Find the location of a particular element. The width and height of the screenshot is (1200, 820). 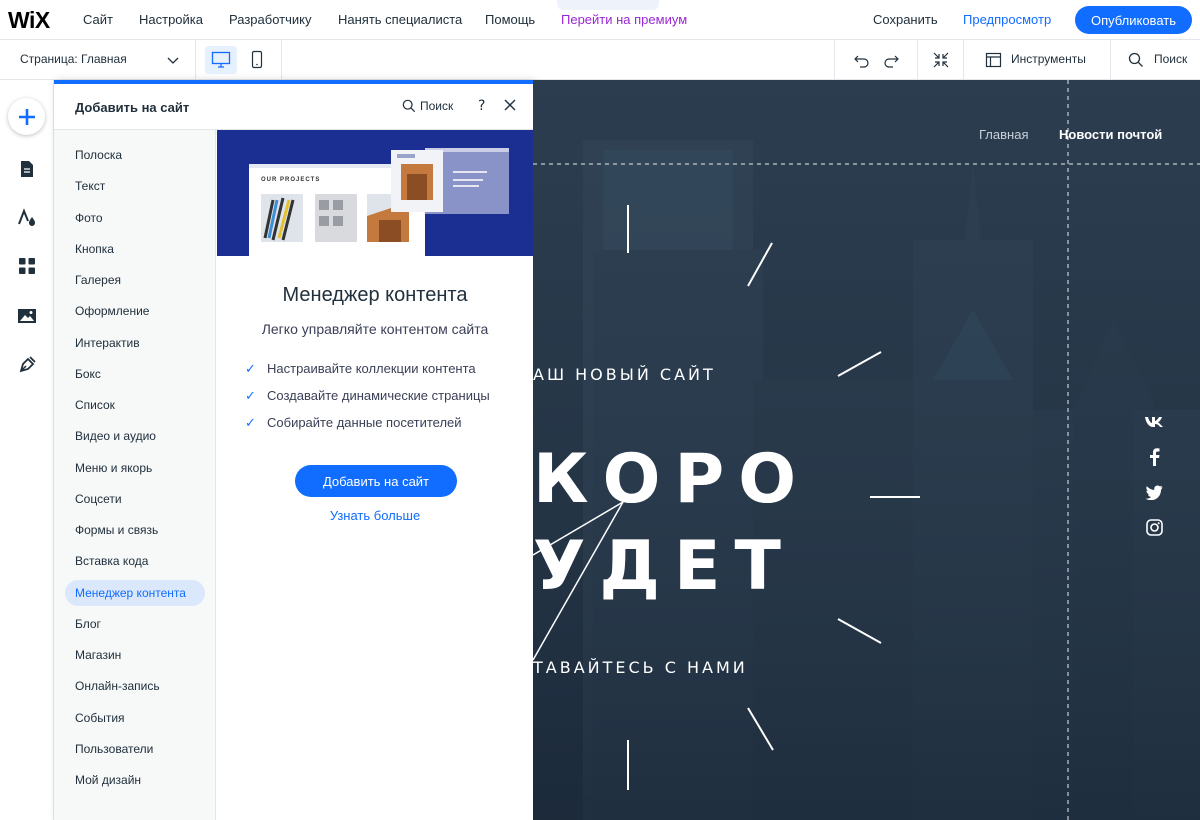

help-icon: ? is located at coordinates (481, 106).